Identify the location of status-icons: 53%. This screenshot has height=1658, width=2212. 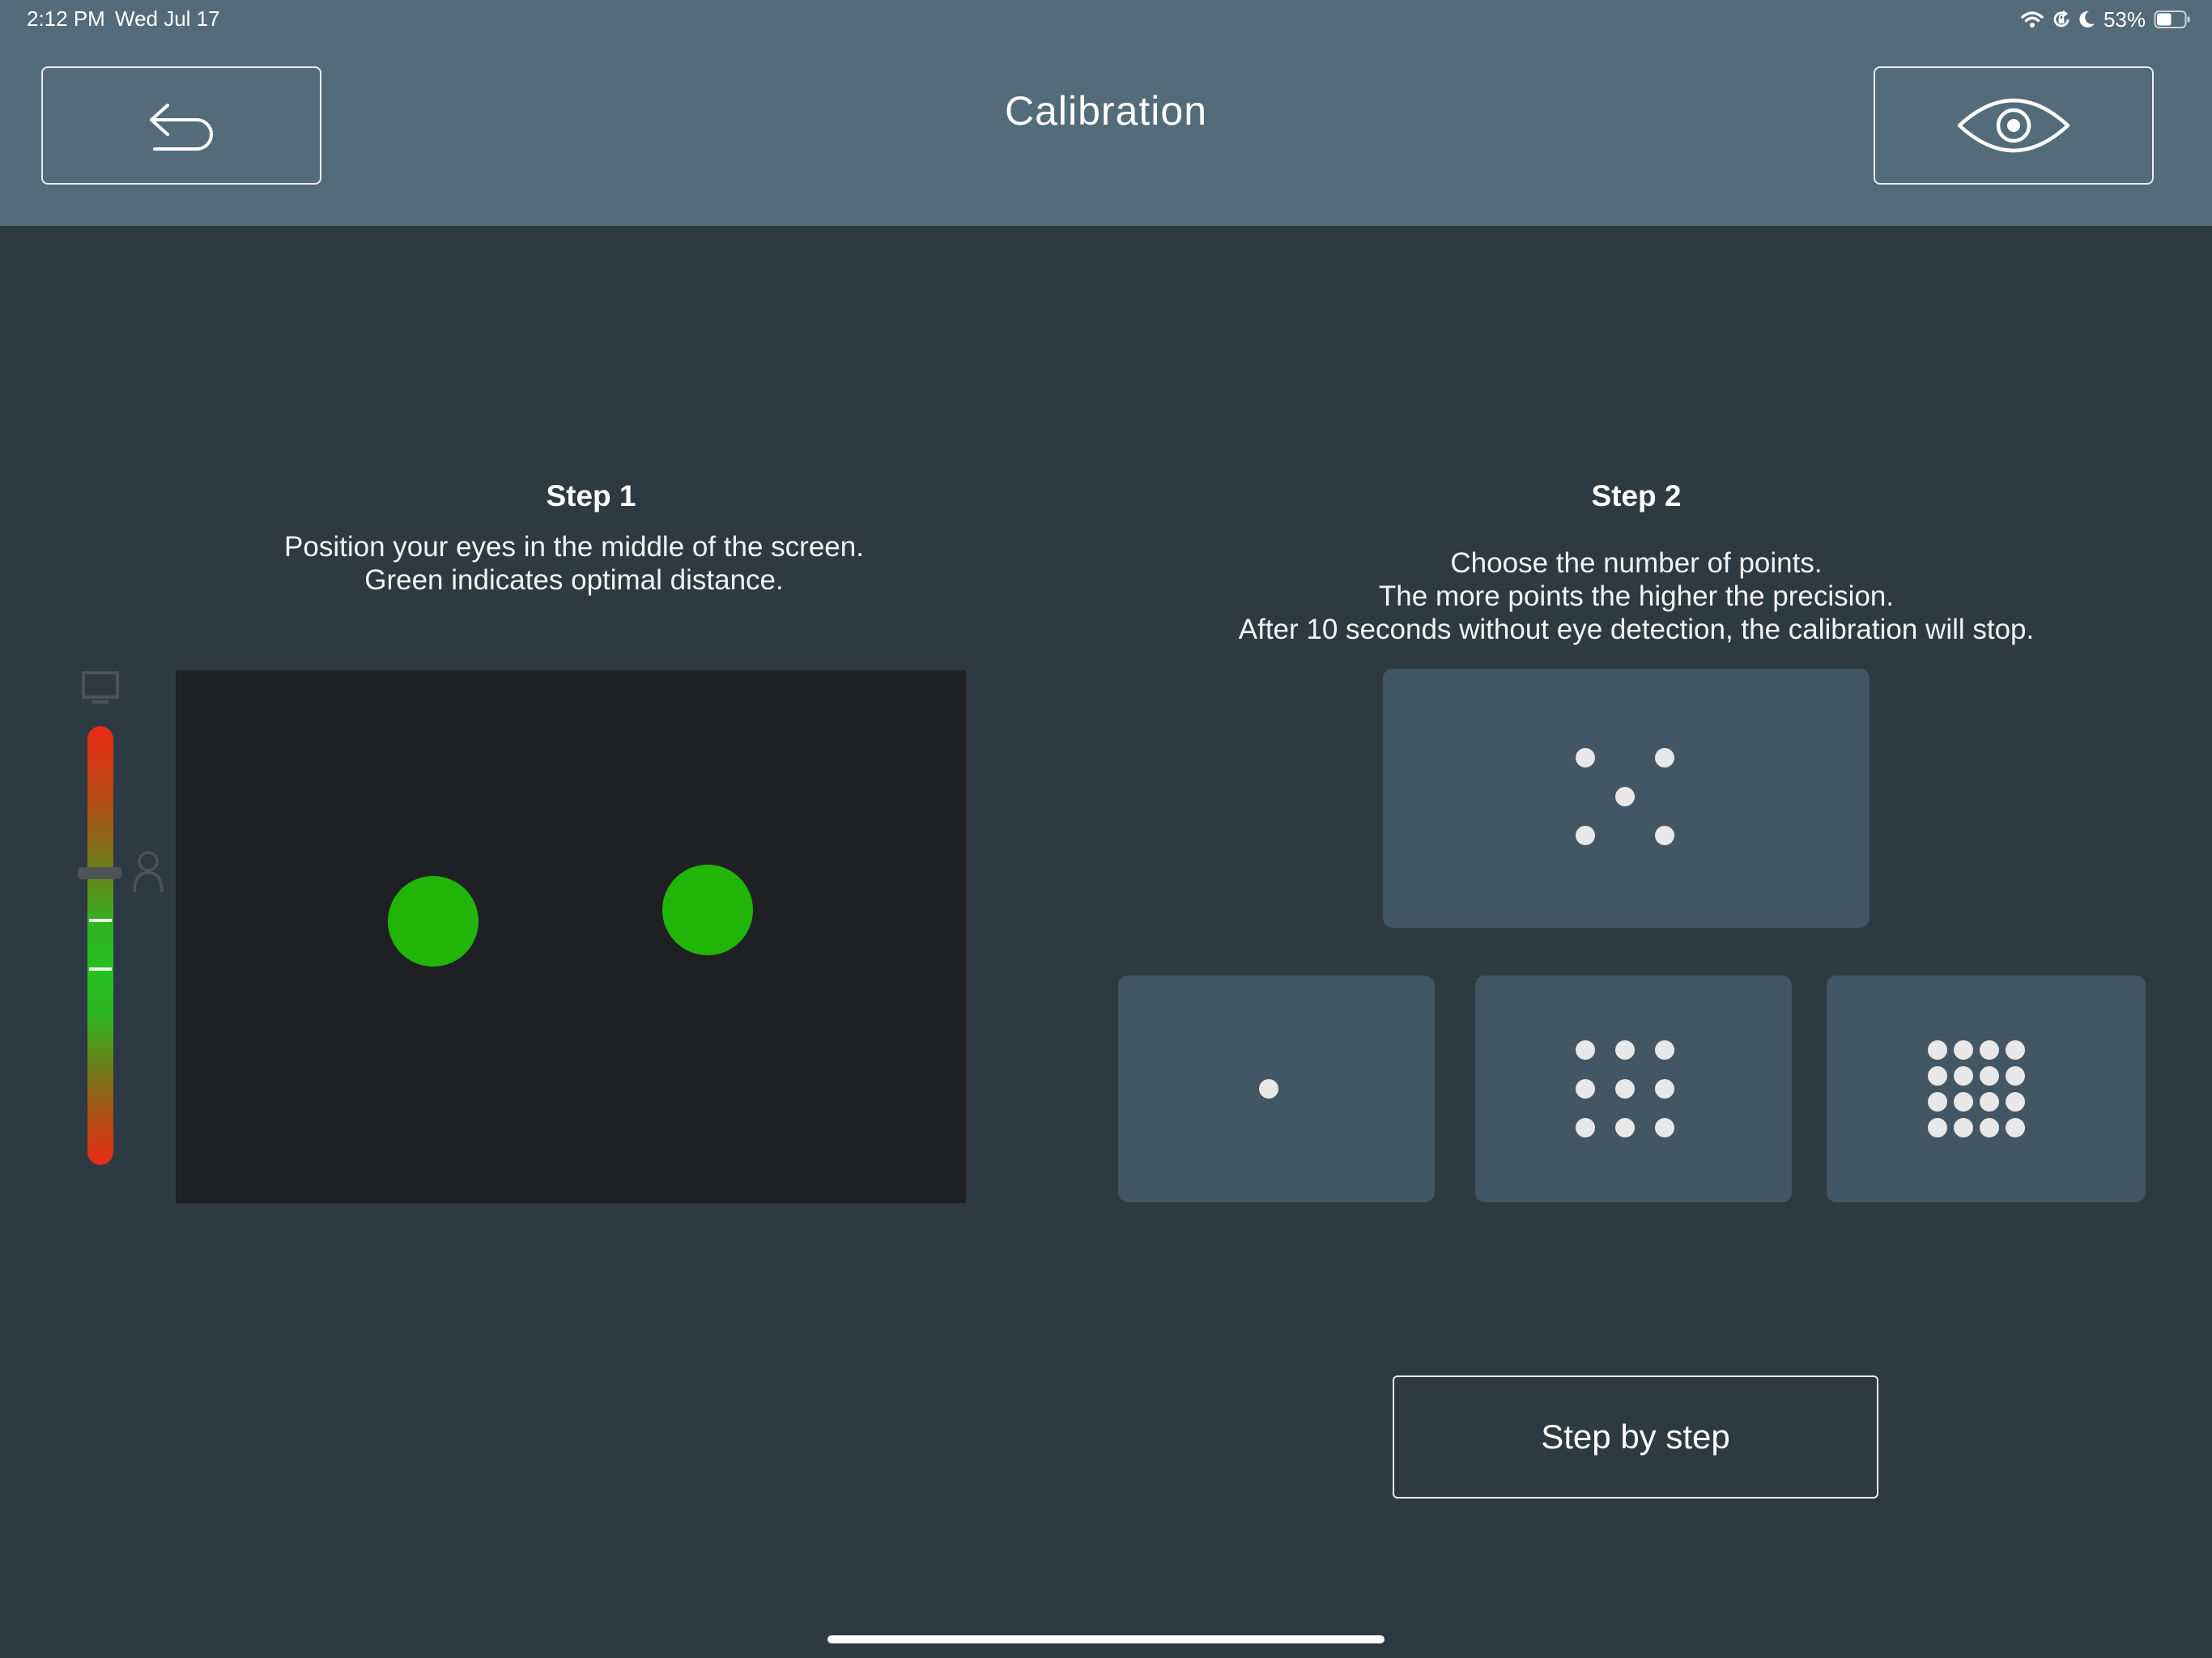
(2106, 19).